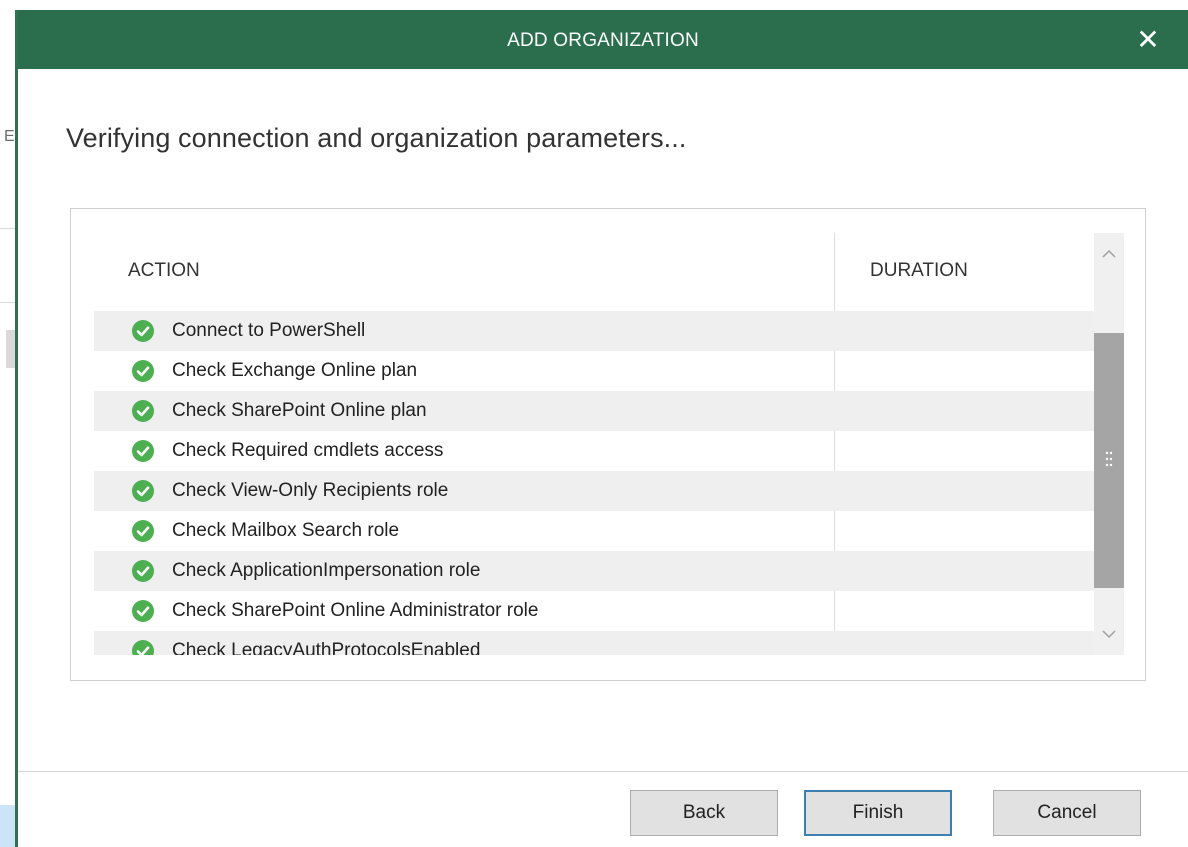 The image size is (1188, 847). Describe the element at coordinates (164, 271) in the screenshot. I see `column-header-action: ACTION` at that location.